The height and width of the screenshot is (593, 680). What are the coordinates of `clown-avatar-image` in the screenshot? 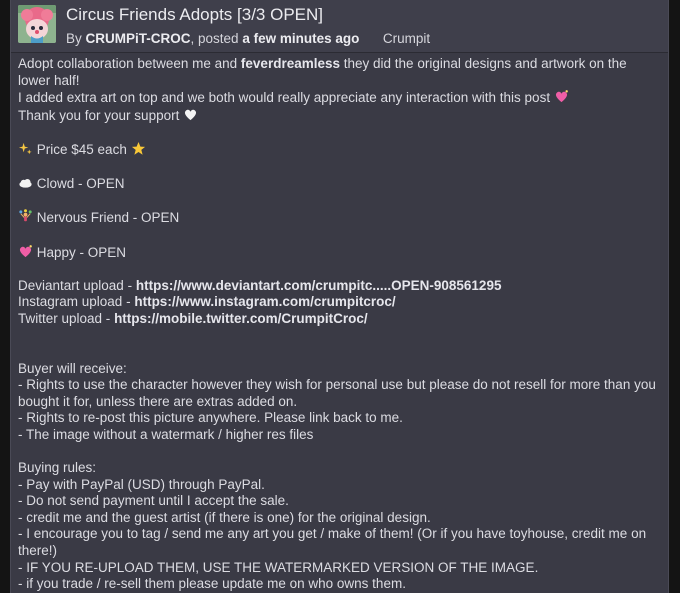 It's located at (37, 24).